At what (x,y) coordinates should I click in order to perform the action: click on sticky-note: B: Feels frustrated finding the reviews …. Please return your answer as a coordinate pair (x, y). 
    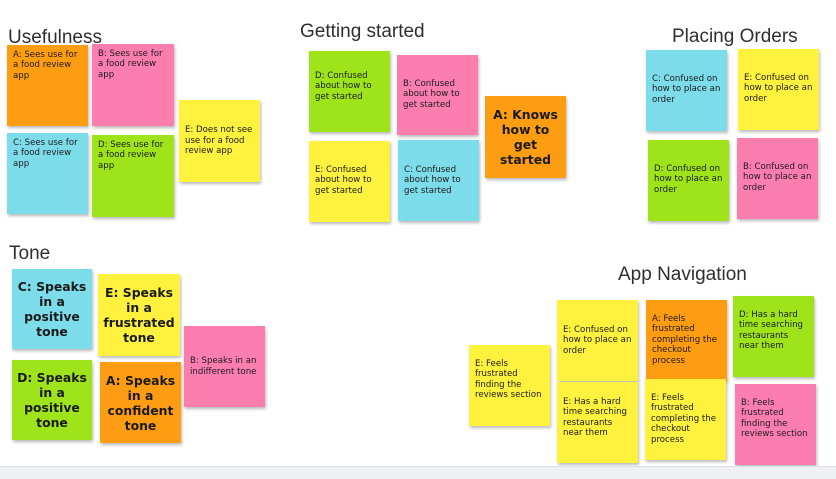
    Looking at the image, I should click on (775, 424).